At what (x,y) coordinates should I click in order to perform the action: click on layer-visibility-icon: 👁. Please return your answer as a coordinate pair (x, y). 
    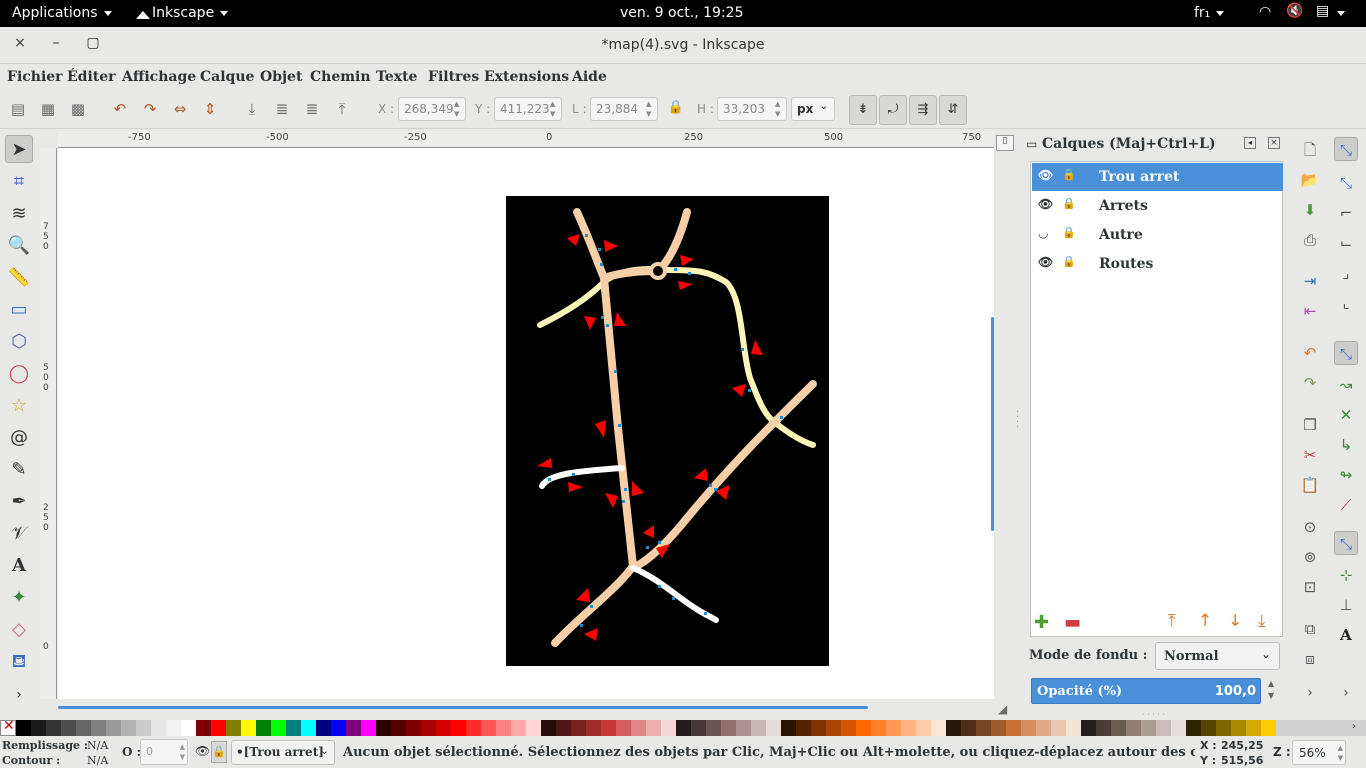
    Looking at the image, I should click on (202, 751).